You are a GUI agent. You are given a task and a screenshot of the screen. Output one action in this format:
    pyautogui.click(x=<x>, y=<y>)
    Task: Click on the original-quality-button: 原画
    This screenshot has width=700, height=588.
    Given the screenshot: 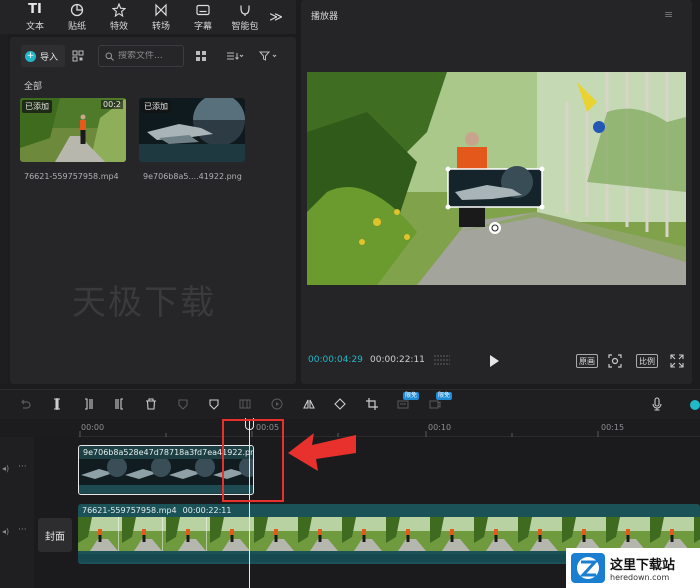 What is the action you would take?
    pyautogui.click(x=587, y=361)
    